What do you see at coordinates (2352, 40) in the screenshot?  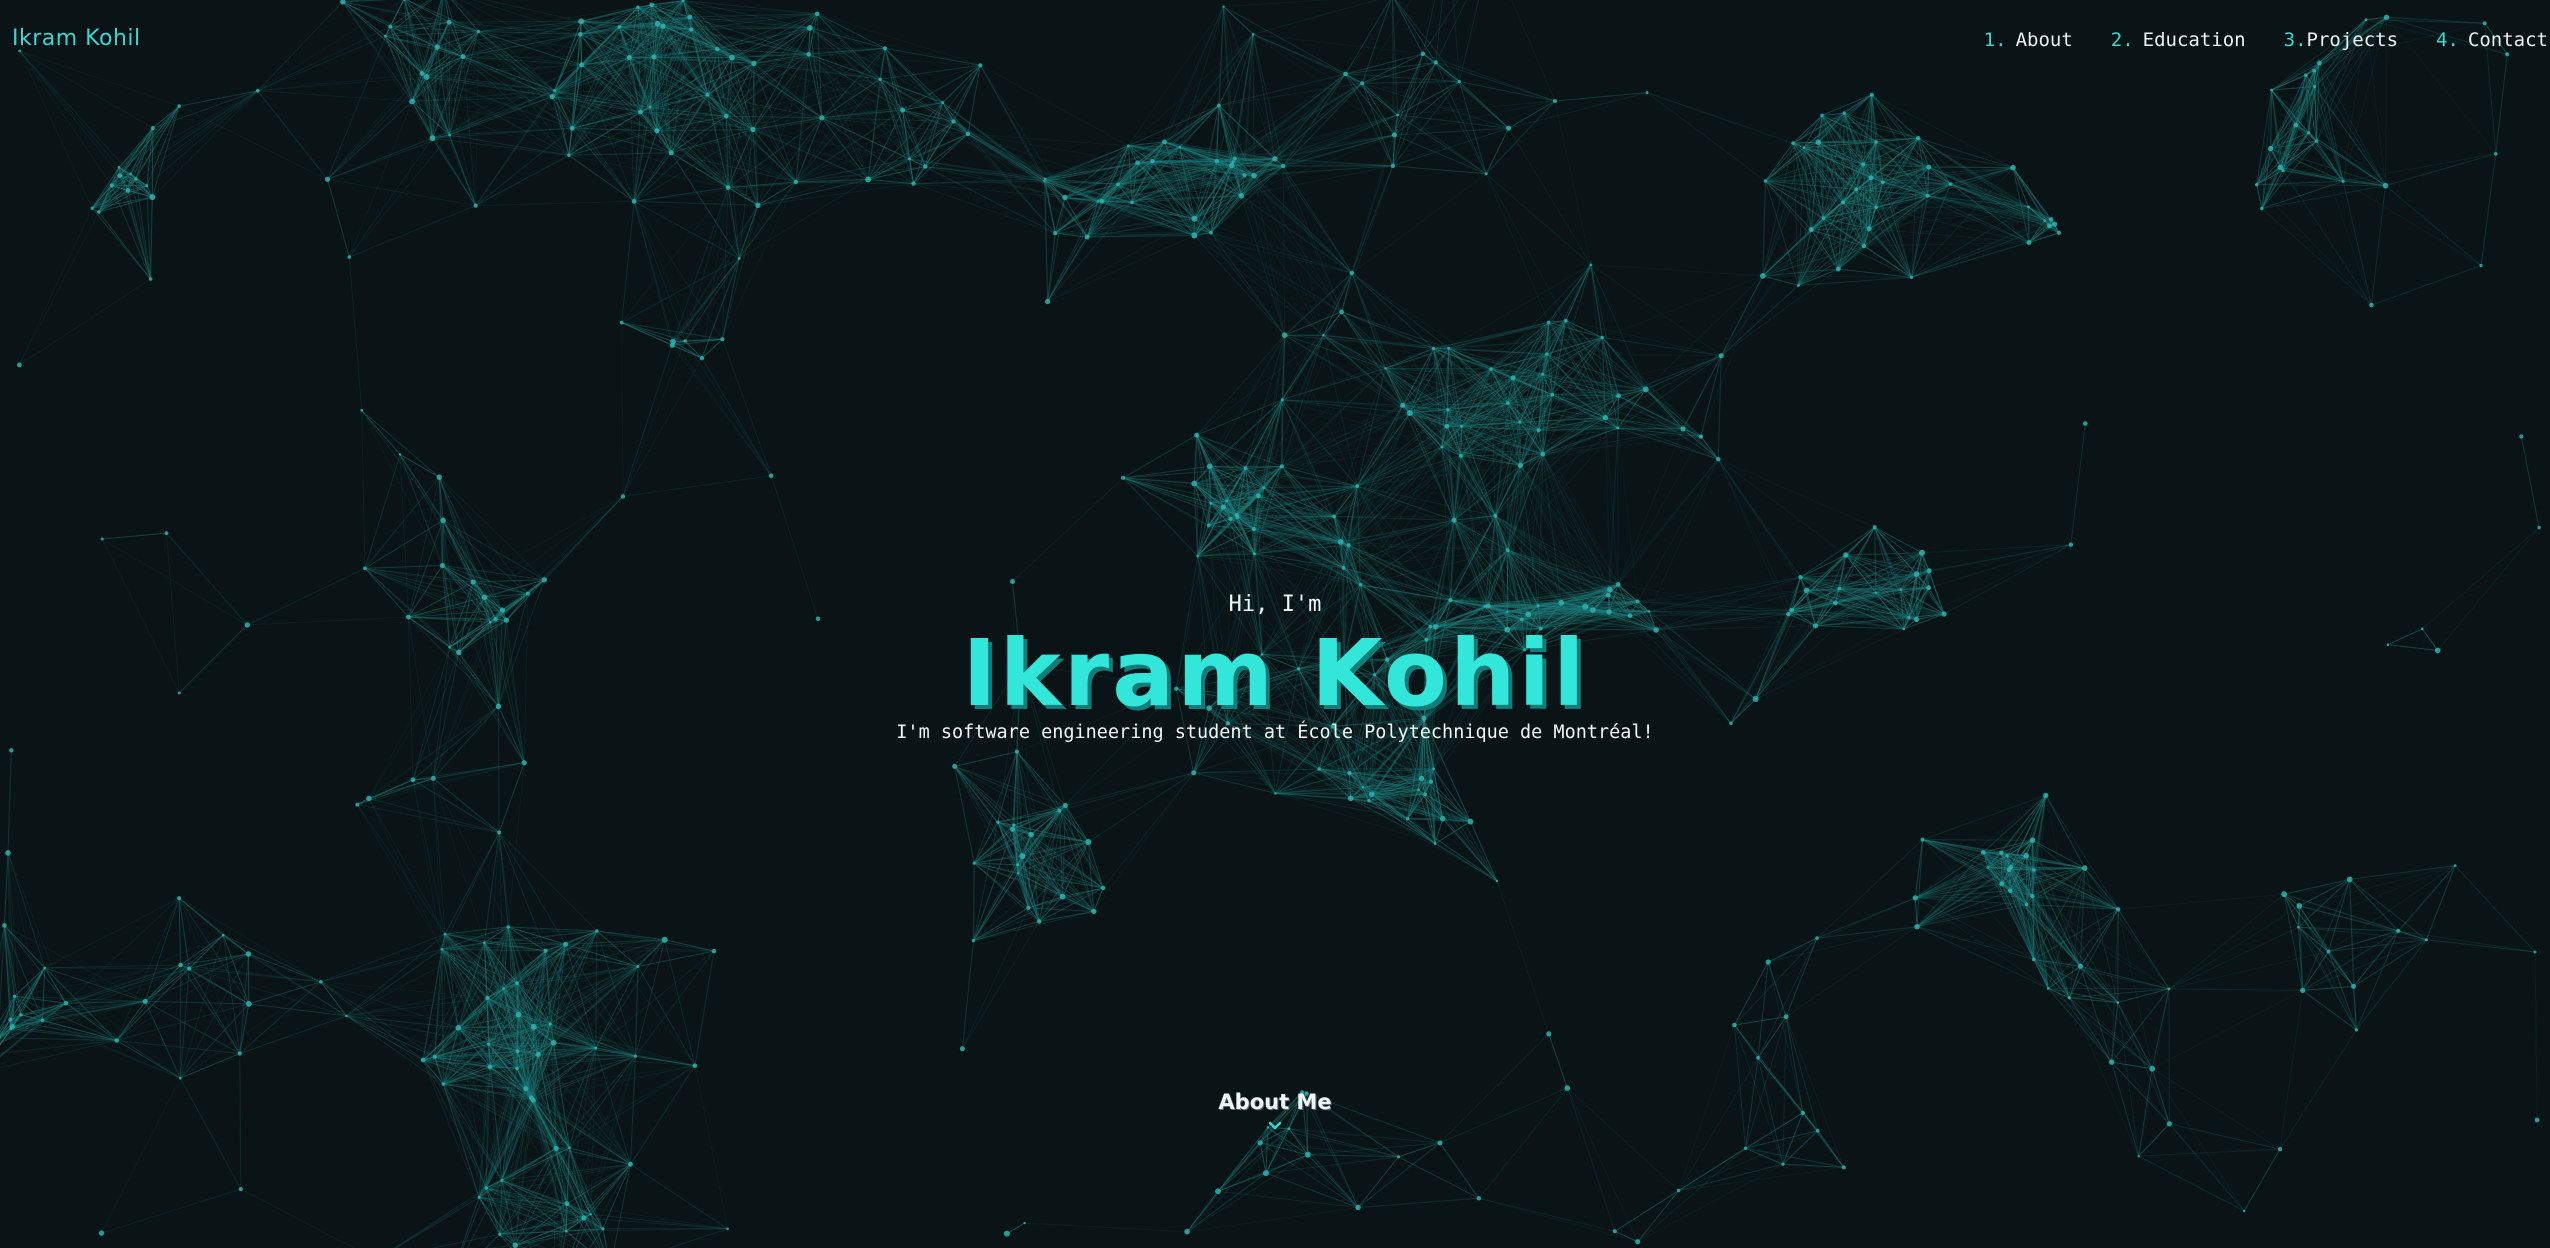 I see `nav-label: Projects` at bounding box center [2352, 40].